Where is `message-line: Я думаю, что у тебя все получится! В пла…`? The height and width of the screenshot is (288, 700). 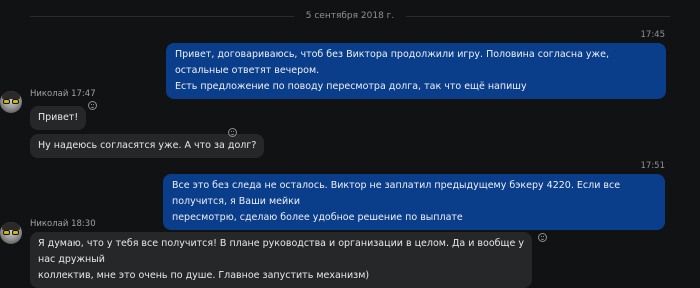 message-line: Я думаю, что у тебя все получится! В пла… is located at coordinates (281, 251).